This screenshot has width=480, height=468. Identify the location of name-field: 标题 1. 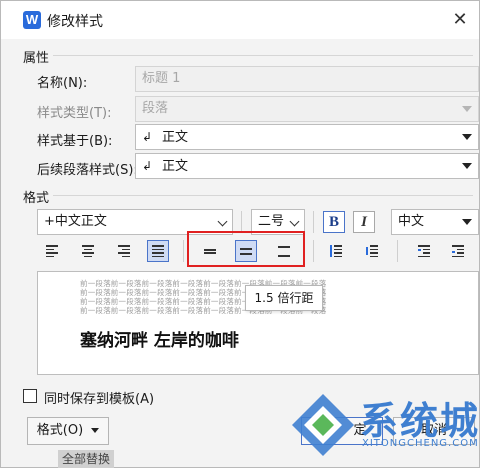
(307, 79).